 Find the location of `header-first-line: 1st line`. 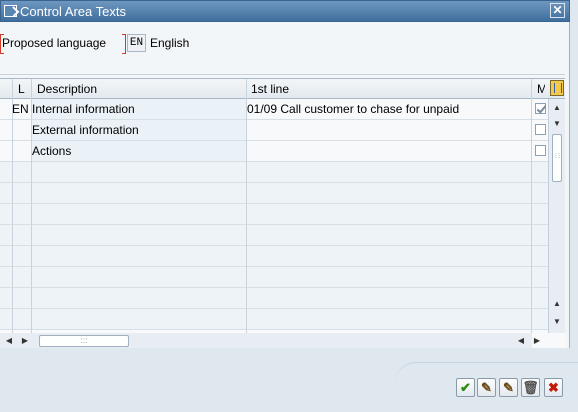

header-first-line: 1st line is located at coordinates (270, 89).